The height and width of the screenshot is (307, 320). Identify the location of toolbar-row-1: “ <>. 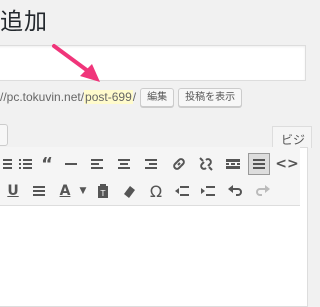
(150, 166).